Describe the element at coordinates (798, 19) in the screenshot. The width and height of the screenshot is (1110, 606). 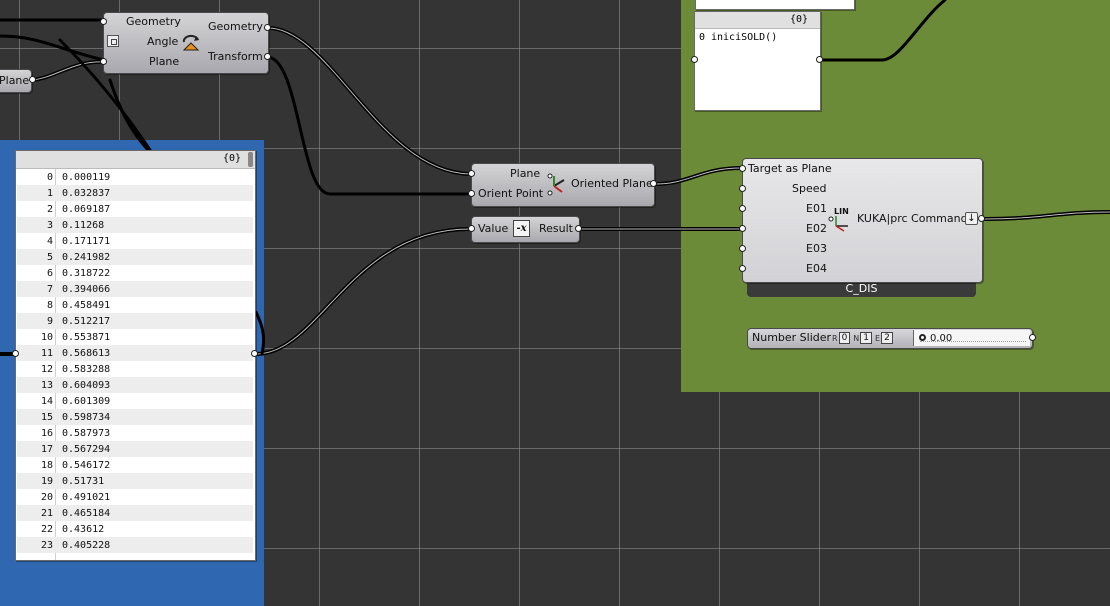
I see `text-panel-path: {0}` at that location.